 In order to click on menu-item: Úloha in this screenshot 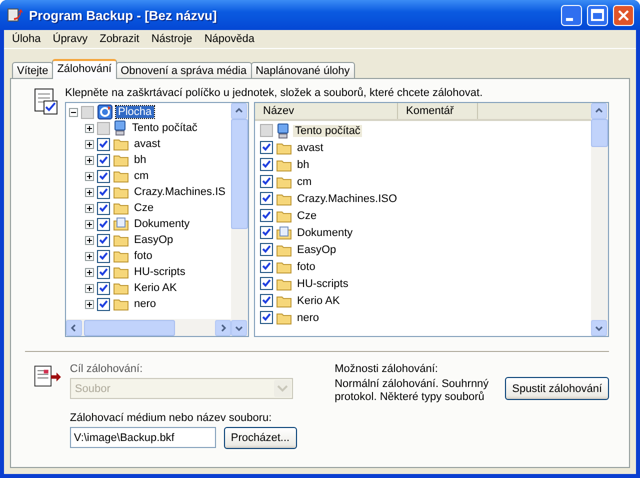, I will do `click(26, 39)`.